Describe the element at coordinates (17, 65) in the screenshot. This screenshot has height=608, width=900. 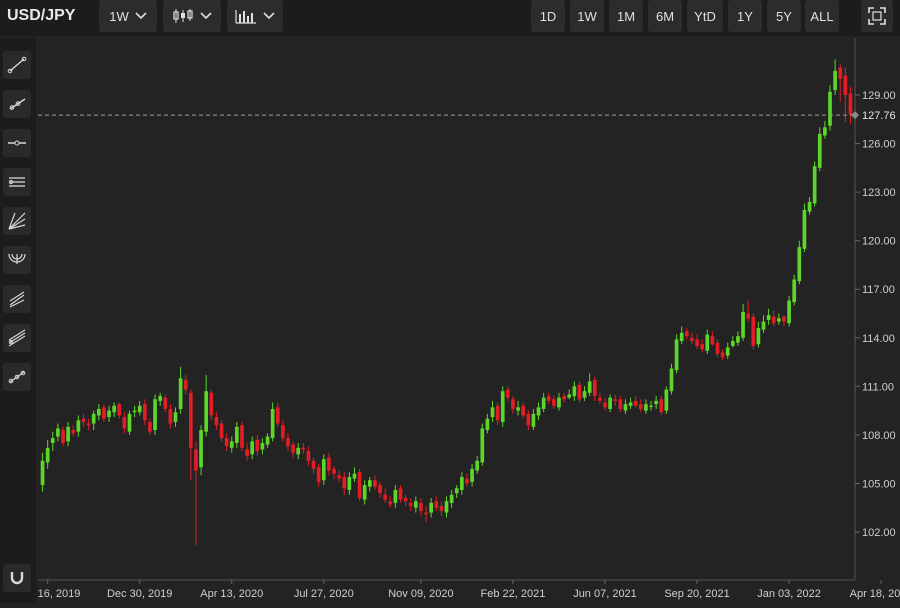
I see `tool-trend-line` at that location.